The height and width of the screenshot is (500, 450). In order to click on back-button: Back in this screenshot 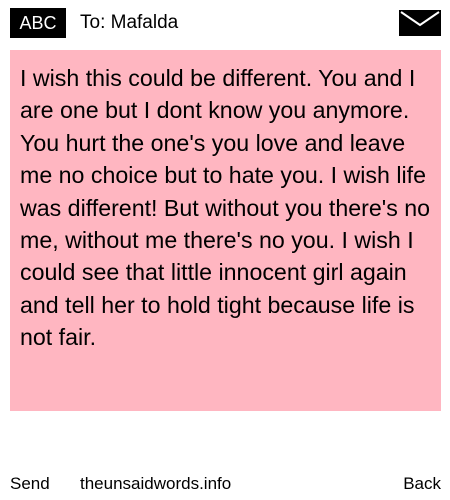, I will do `click(422, 484)`.